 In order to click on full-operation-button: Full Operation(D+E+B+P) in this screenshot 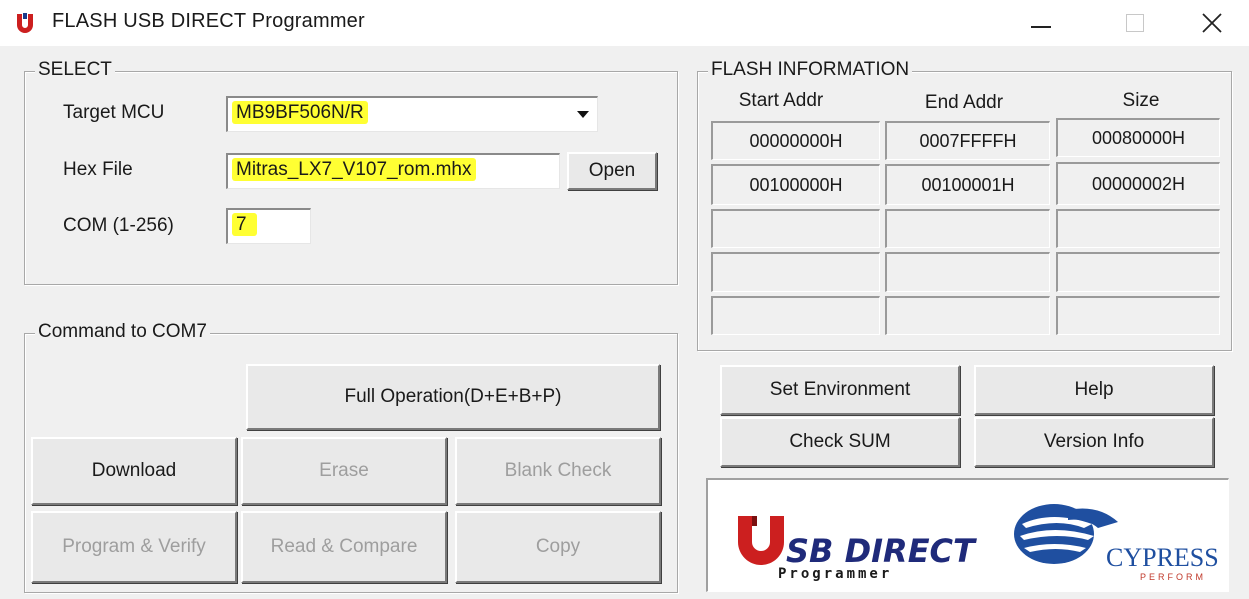, I will do `click(453, 397)`.